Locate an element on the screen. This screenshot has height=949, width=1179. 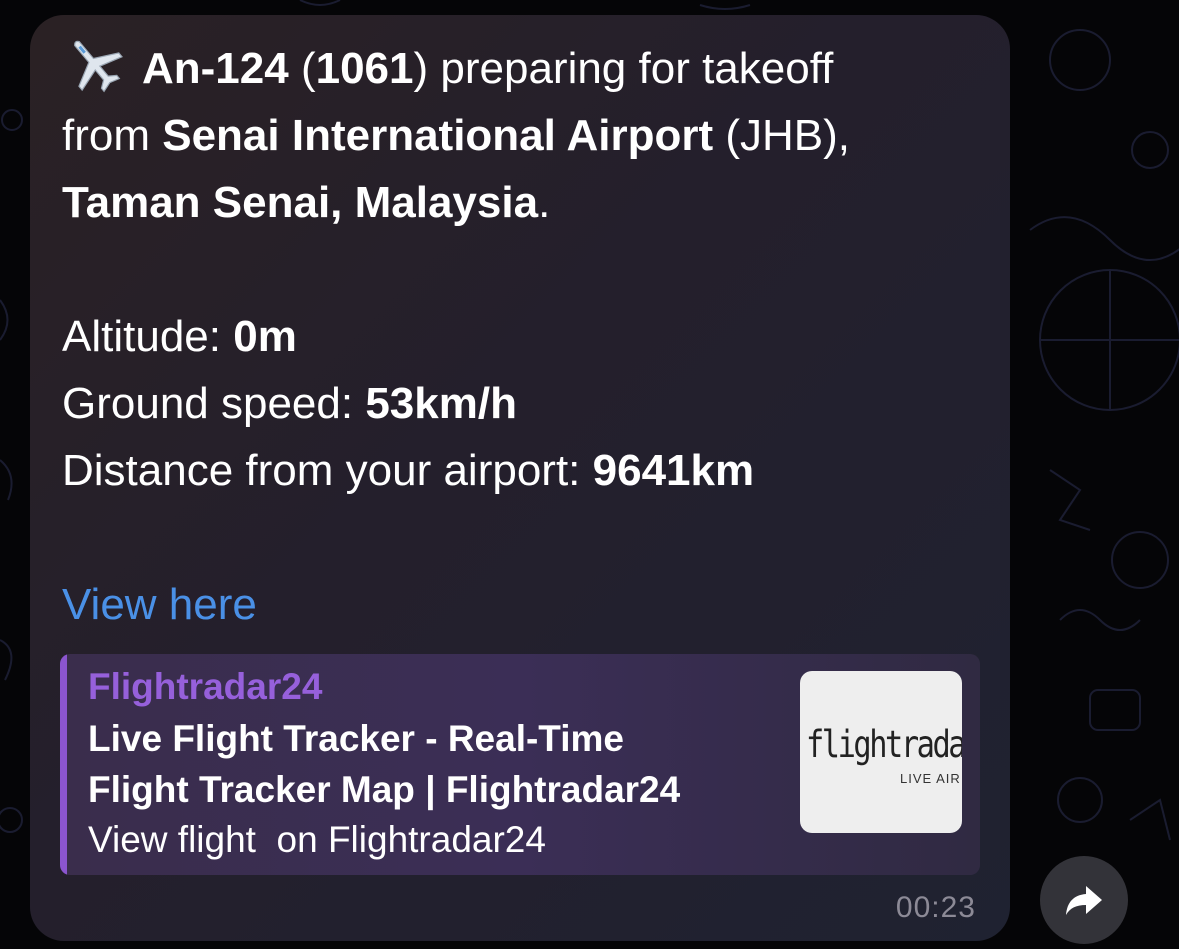
ground-speed-label: Ground speed: is located at coordinates (214, 403).